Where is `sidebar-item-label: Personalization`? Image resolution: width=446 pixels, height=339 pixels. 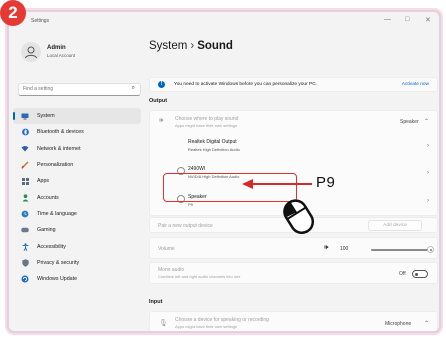 sidebar-item-label: Personalization is located at coordinates (55, 165).